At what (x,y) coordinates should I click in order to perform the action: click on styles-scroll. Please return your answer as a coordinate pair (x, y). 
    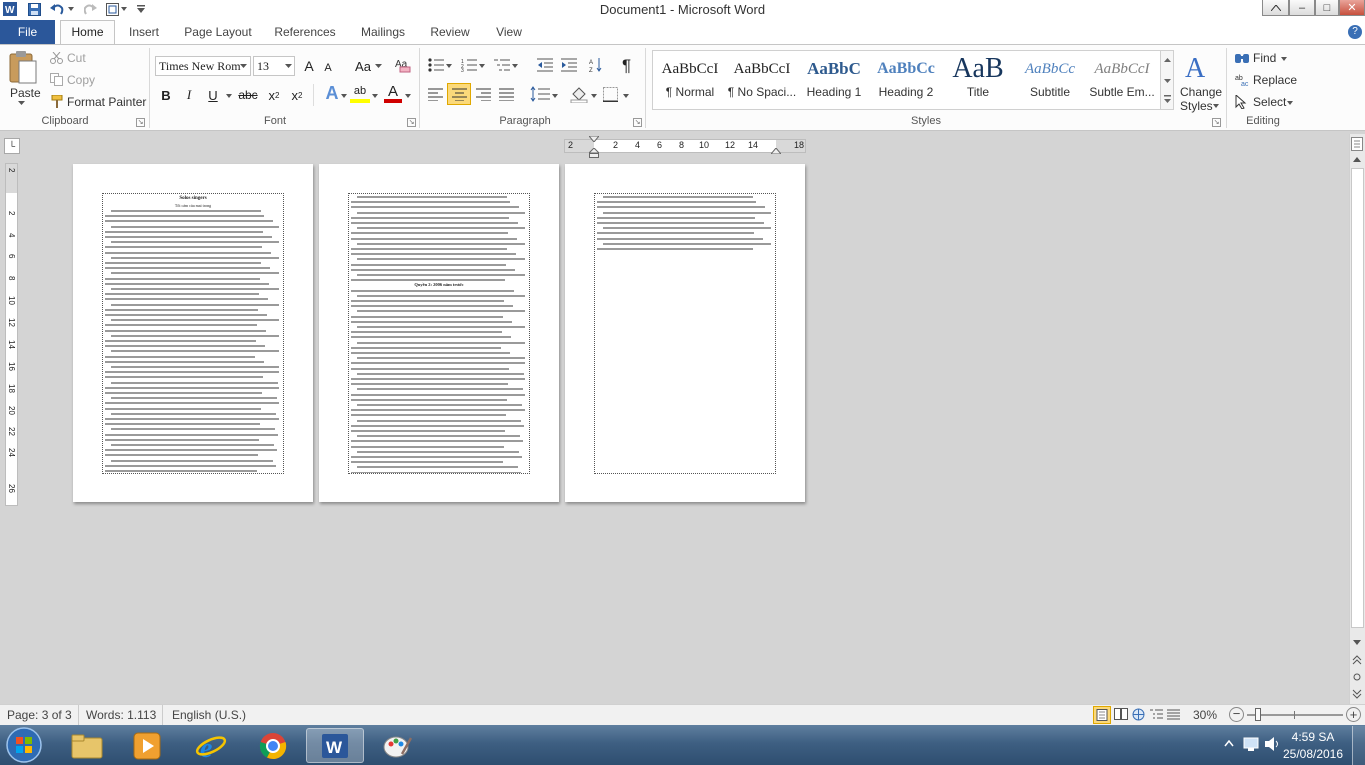
    Looking at the image, I should click on (1166, 80).